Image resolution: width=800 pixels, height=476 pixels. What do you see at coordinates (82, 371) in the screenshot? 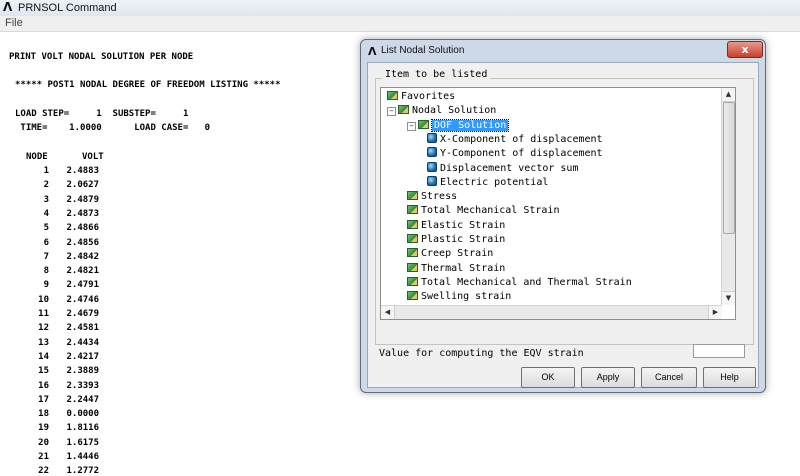
I see `volt-value: 2.3889` at bounding box center [82, 371].